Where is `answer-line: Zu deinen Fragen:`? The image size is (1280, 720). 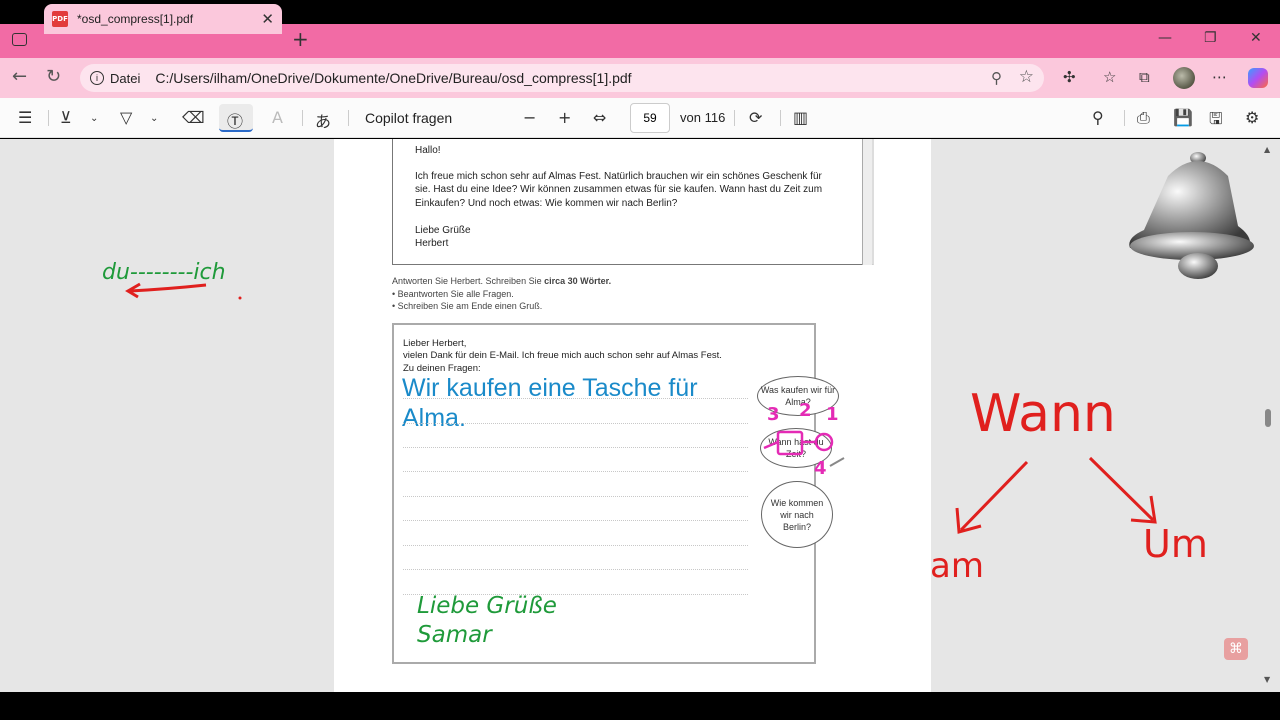 answer-line: Zu deinen Fragen: is located at coordinates (442, 368).